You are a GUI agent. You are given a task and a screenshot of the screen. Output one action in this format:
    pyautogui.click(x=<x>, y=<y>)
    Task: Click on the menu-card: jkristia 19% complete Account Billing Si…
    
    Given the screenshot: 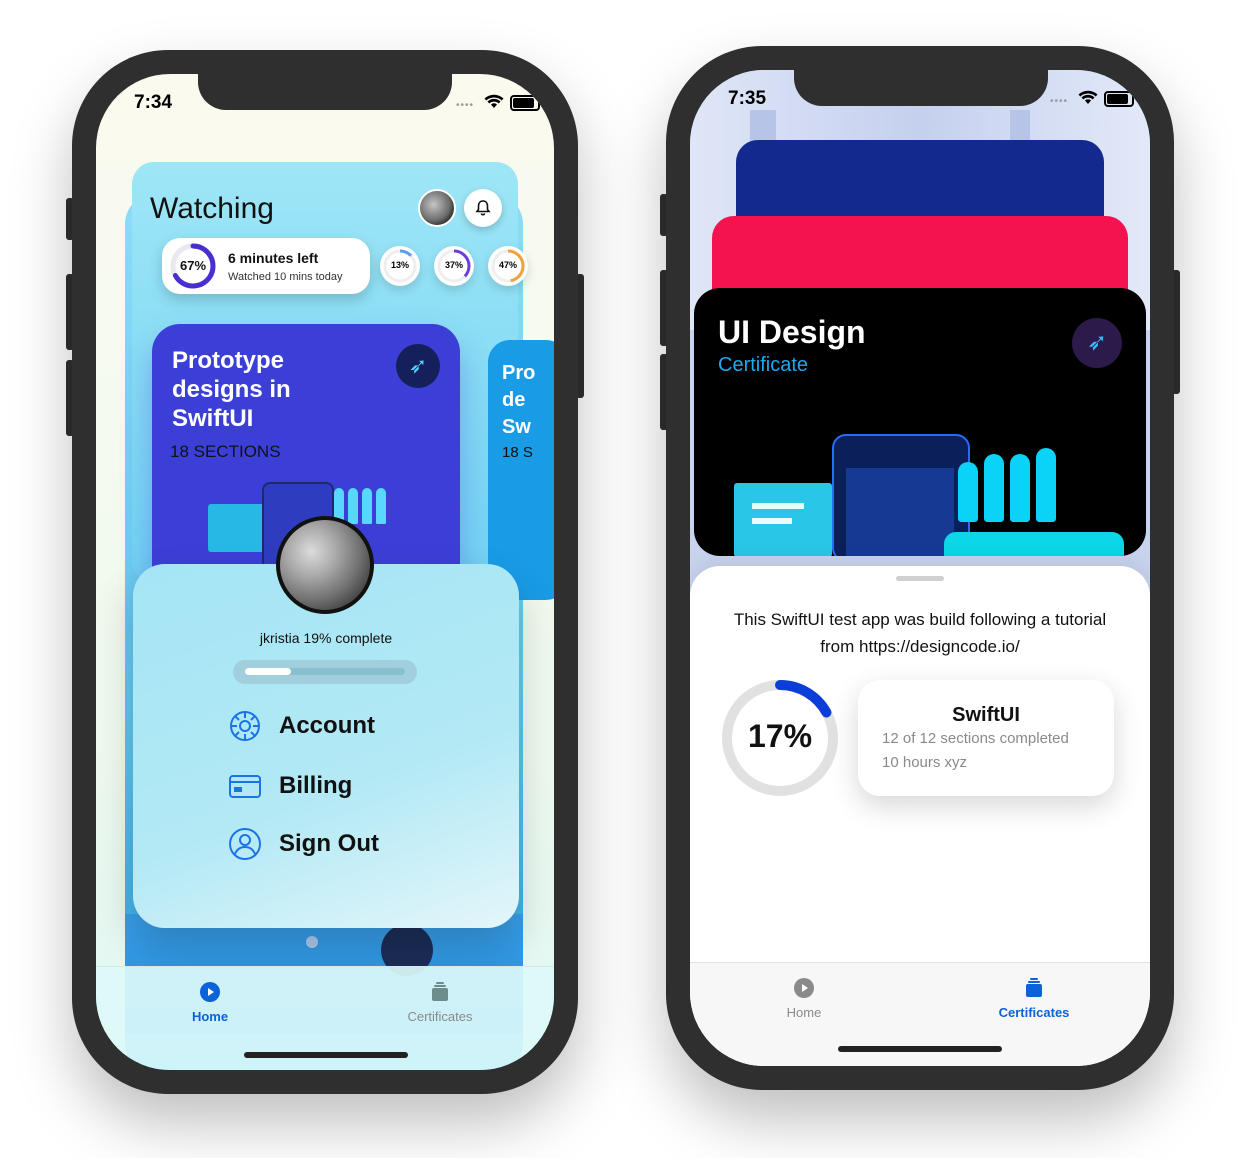 What is the action you would take?
    pyautogui.click(x=326, y=746)
    